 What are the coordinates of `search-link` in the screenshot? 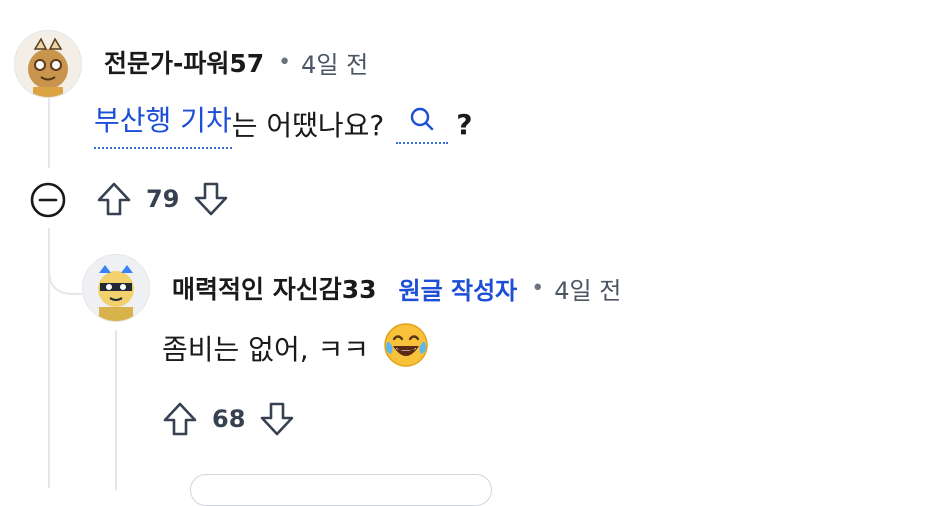 It's located at (422, 124).